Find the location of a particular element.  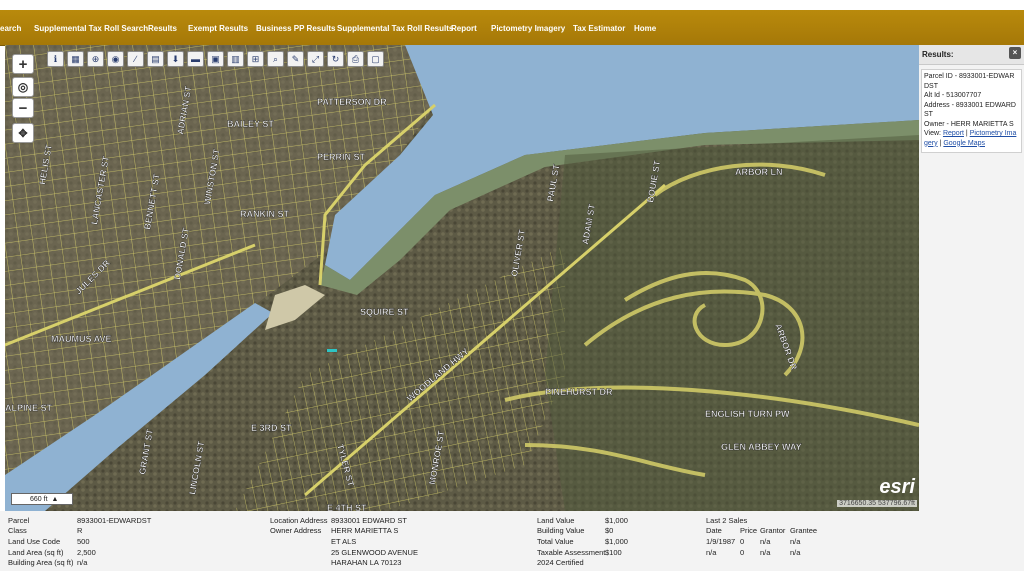

nav-report: Report is located at coordinates (464, 28).